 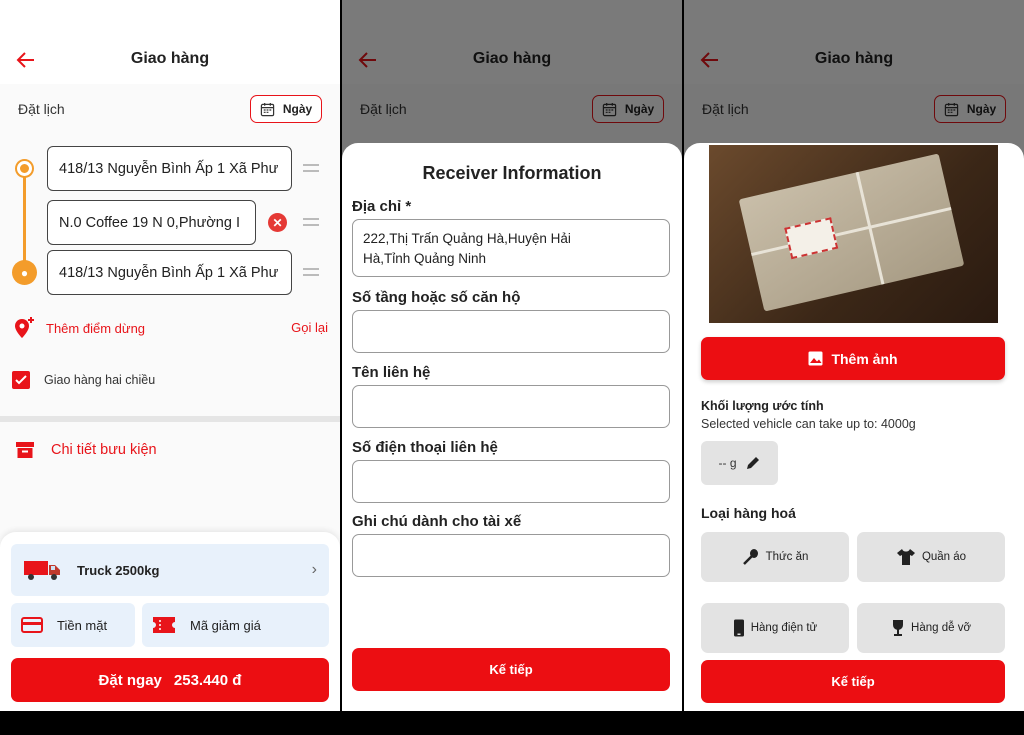 I want to click on parcel-details-button: Chi tiết bưu kiện, so click(x=86, y=450).